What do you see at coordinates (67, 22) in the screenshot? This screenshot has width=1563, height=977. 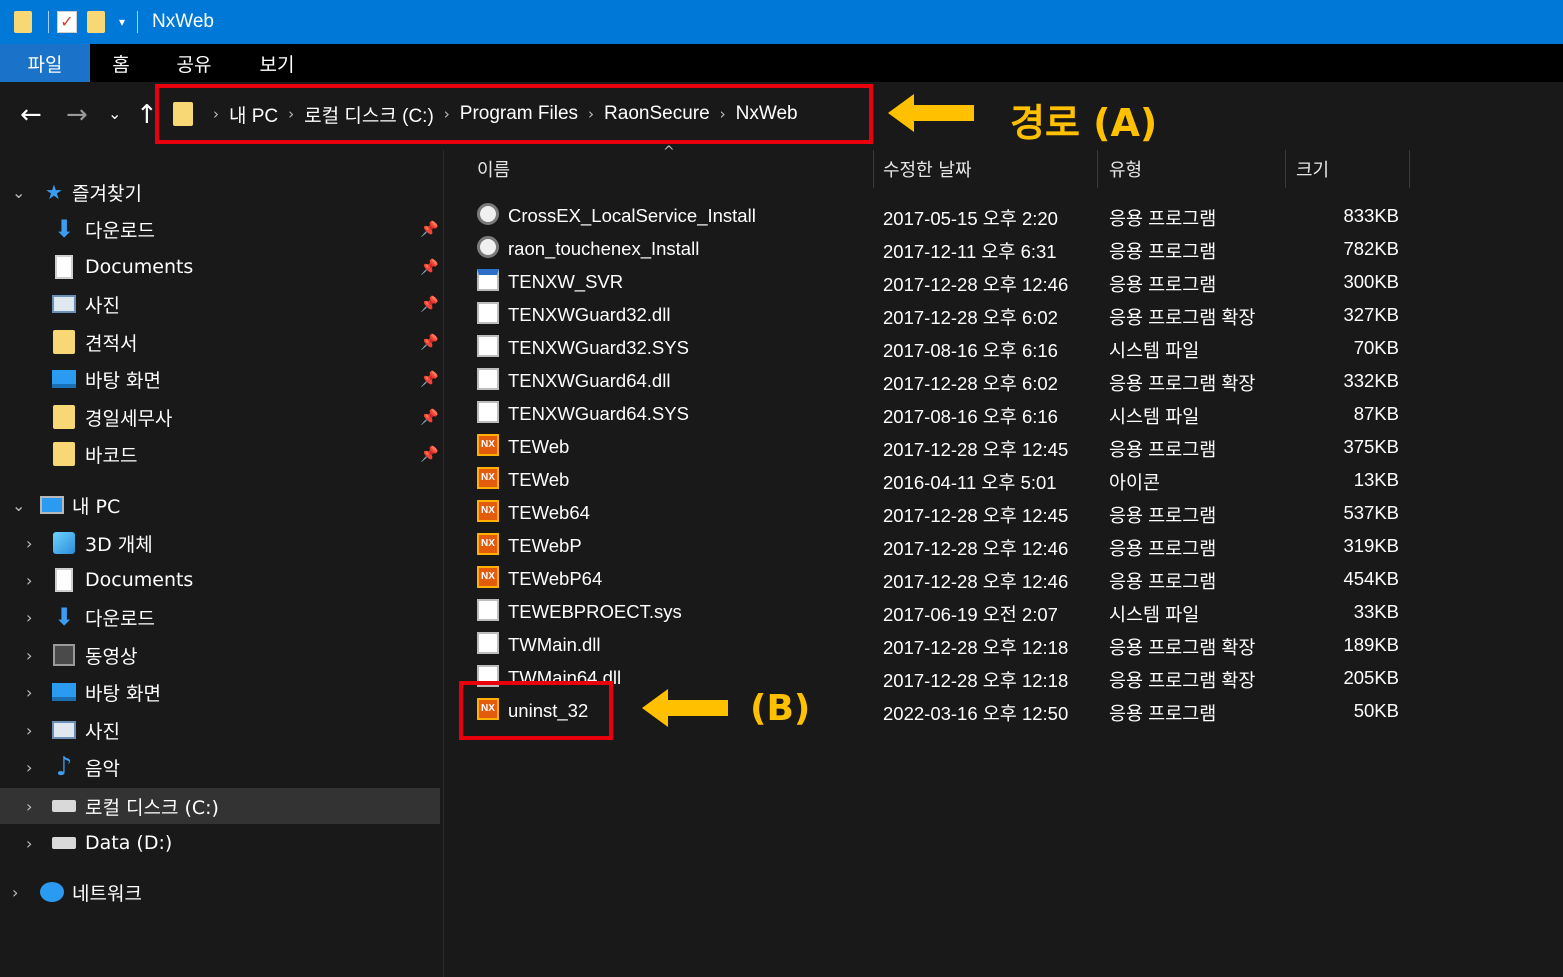 I see `properties-check-icon: ✓` at bounding box center [67, 22].